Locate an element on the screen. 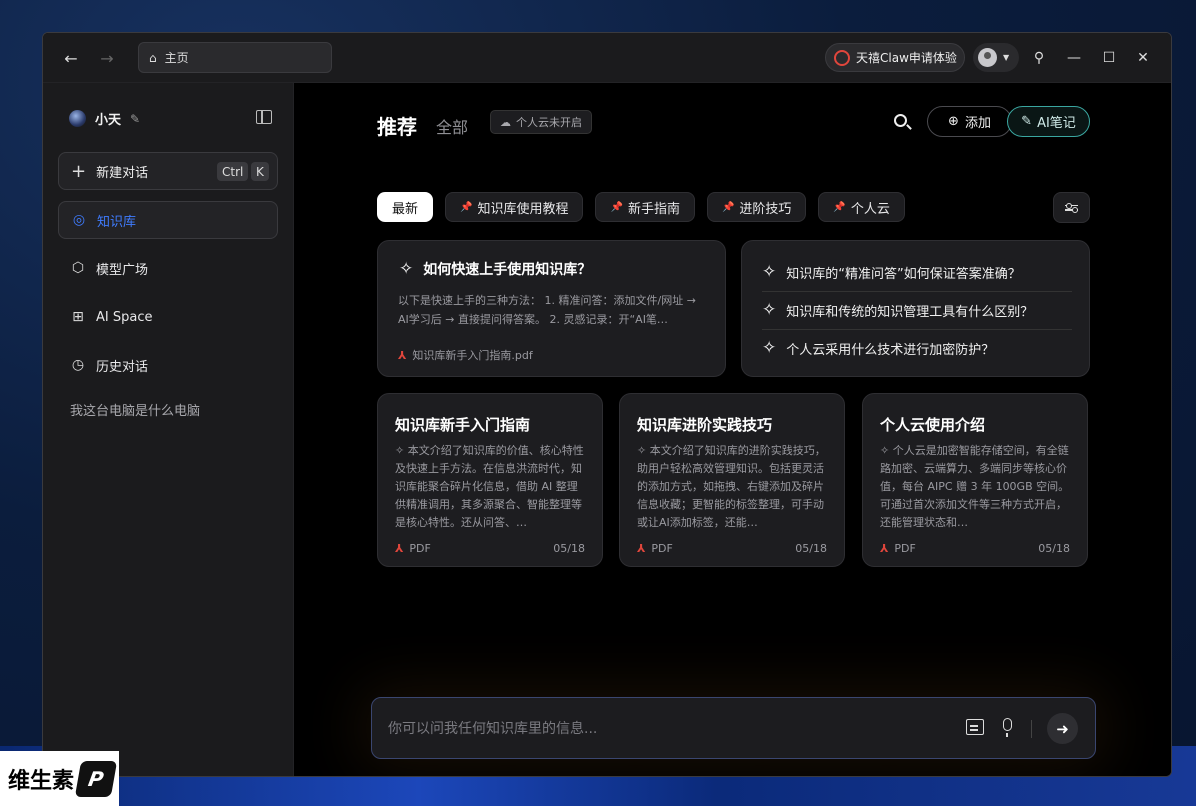 Image resolution: width=1196 pixels, height=806 pixels. account-menu: ▼ is located at coordinates (996, 57).